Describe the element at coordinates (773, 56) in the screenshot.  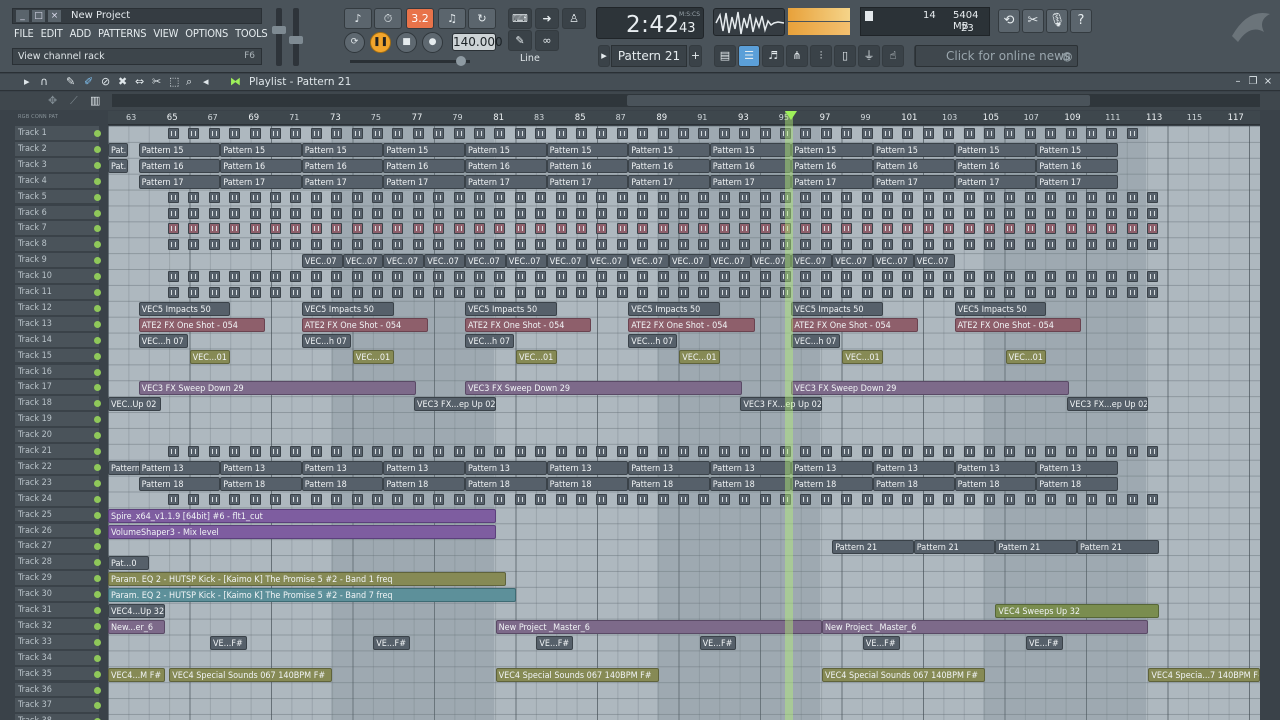
I see `piano-roll-button: ♬` at that location.